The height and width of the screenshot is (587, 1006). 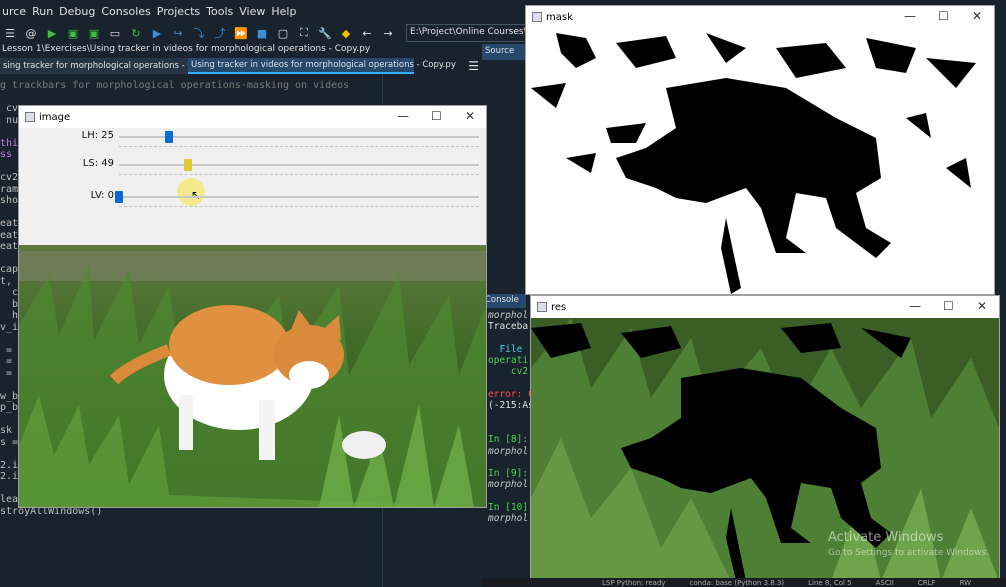 I want to click on ls-slider-thumb, so click(x=188, y=165).